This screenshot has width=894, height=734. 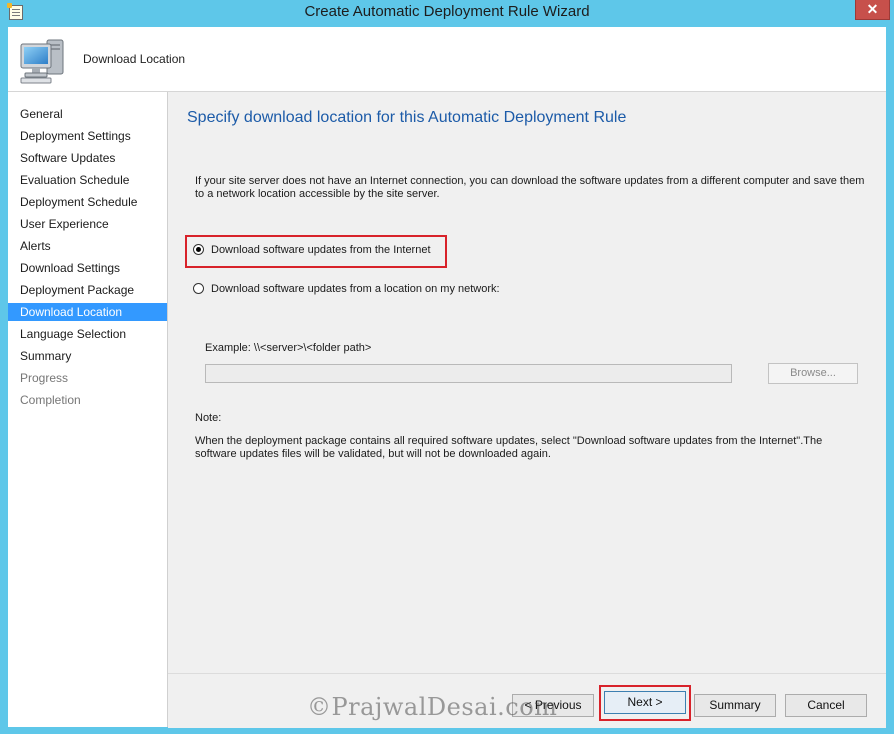 What do you see at coordinates (87, 356) in the screenshot?
I see `nav-item-summary: Summary` at bounding box center [87, 356].